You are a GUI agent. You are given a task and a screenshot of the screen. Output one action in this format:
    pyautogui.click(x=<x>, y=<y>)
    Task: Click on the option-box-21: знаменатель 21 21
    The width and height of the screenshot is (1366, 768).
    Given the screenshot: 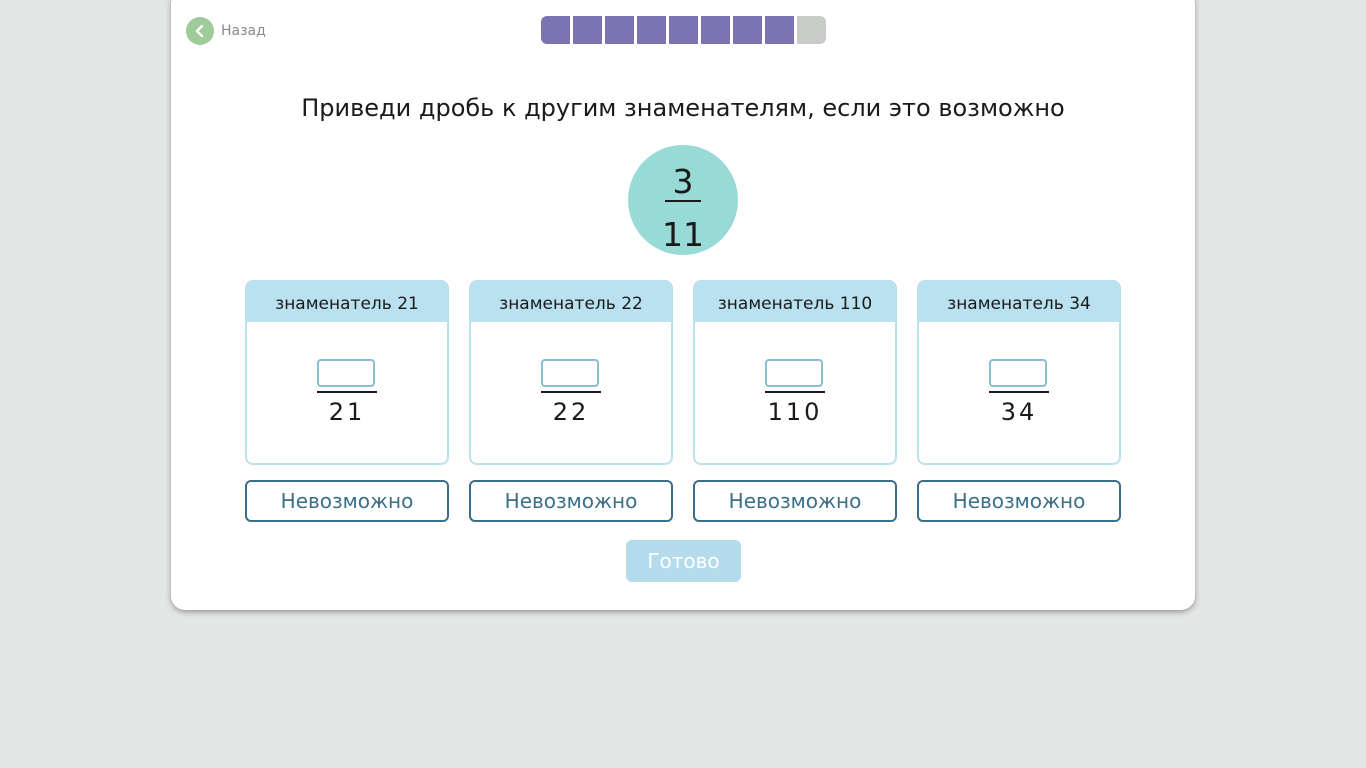 What is the action you would take?
    pyautogui.click(x=347, y=372)
    